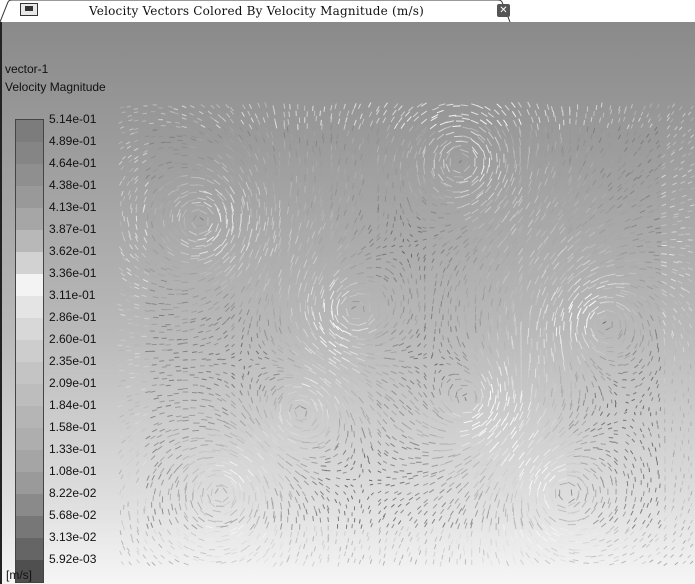  I want to click on color-legend-swatch, so click(29, 549).